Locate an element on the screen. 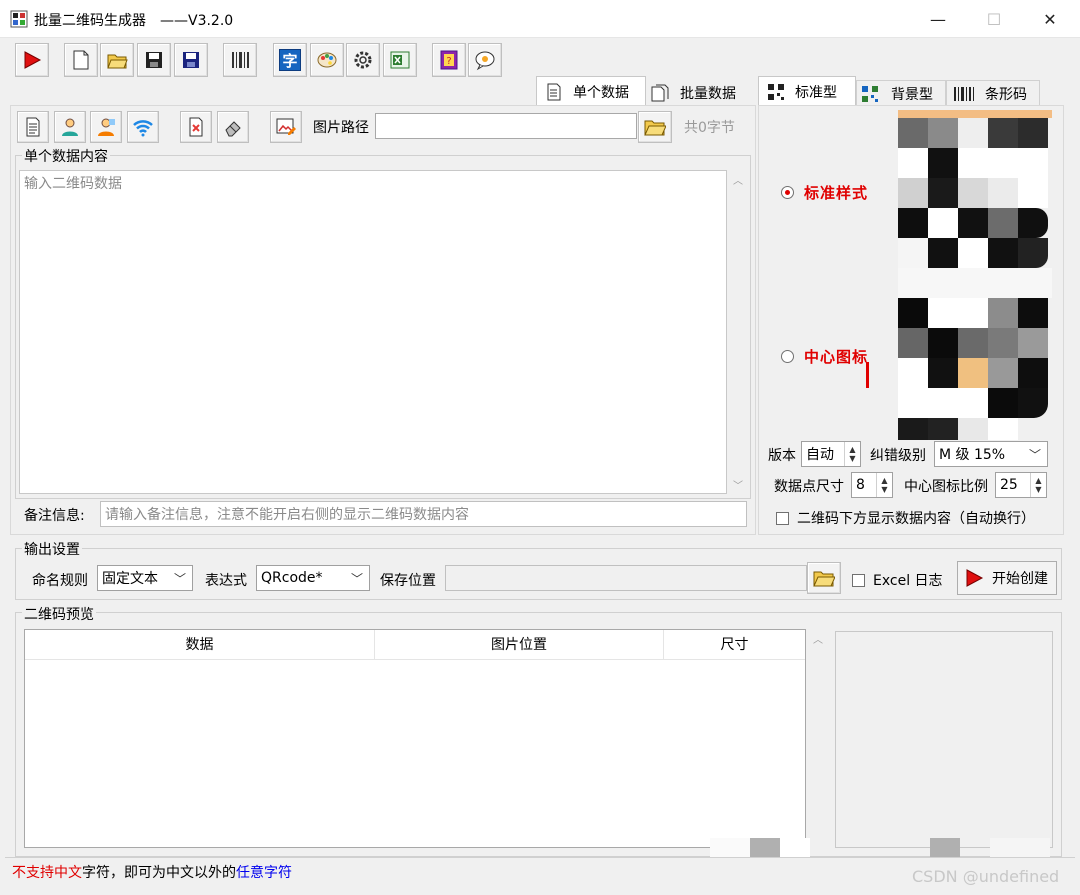 This screenshot has height=895, width=1080. column-header-data: 数据 is located at coordinates (200, 644).